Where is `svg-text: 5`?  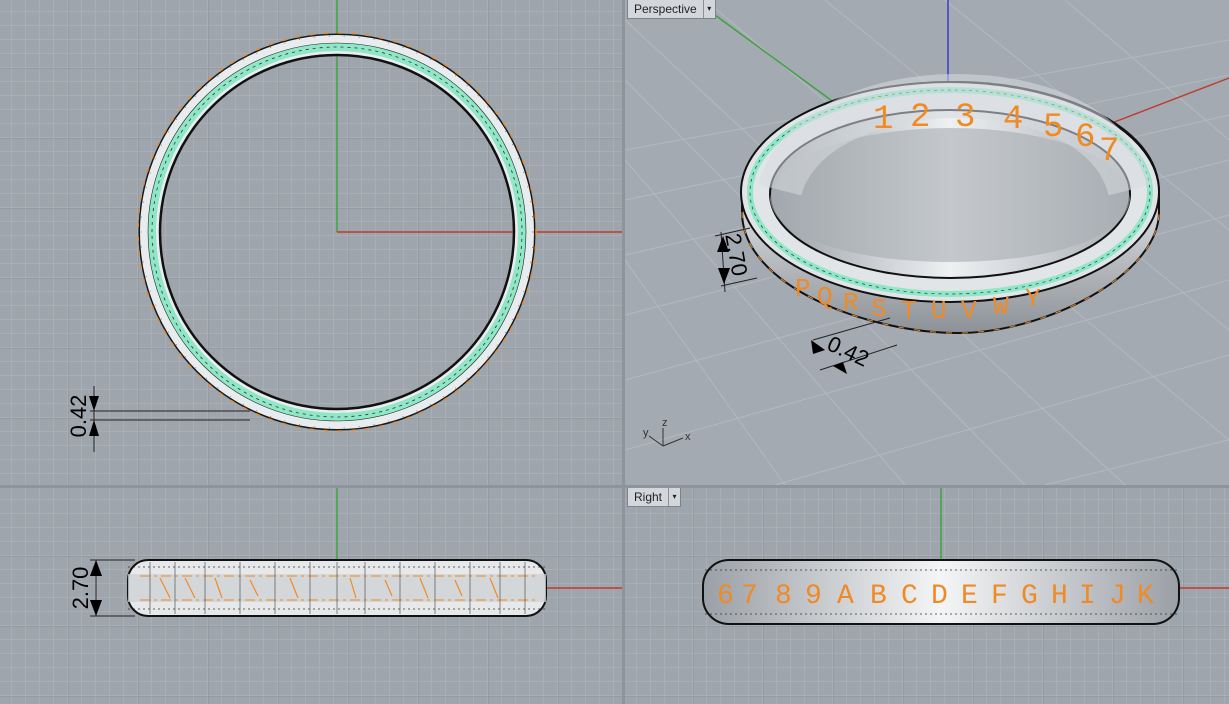 svg-text: 5 is located at coordinates (1053, 128).